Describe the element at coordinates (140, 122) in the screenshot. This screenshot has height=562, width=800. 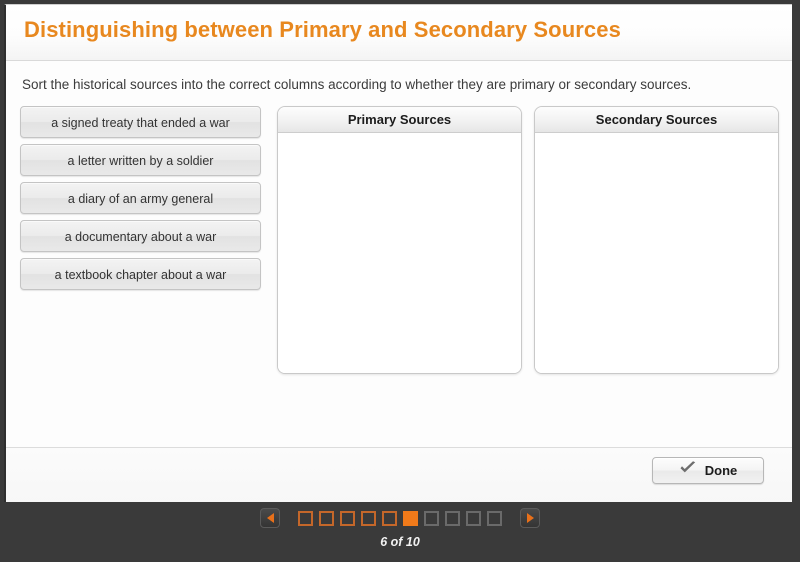
I see `source-chip: a signed treaty that ended a war` at that location.